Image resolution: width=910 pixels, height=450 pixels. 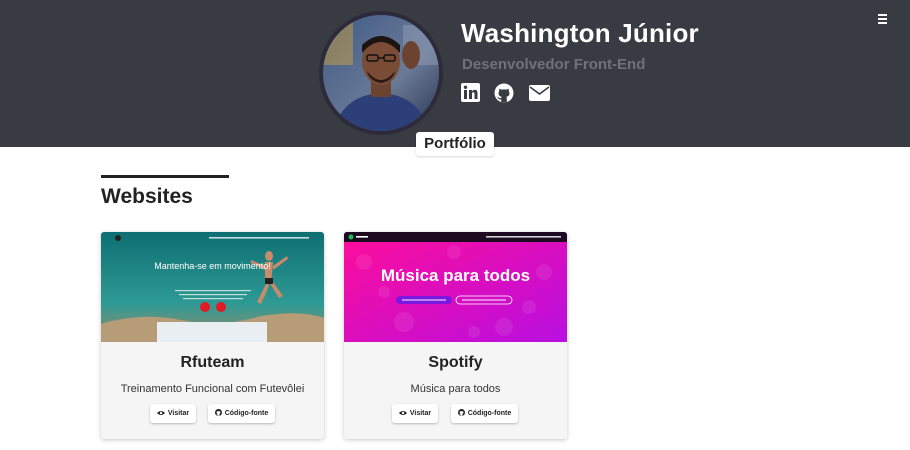 What do you see at coordinates (212, 287) in the screenshot?
I see `project-thumbnail: Mantenha-se em movimento!` at bounding box center [212, 287].